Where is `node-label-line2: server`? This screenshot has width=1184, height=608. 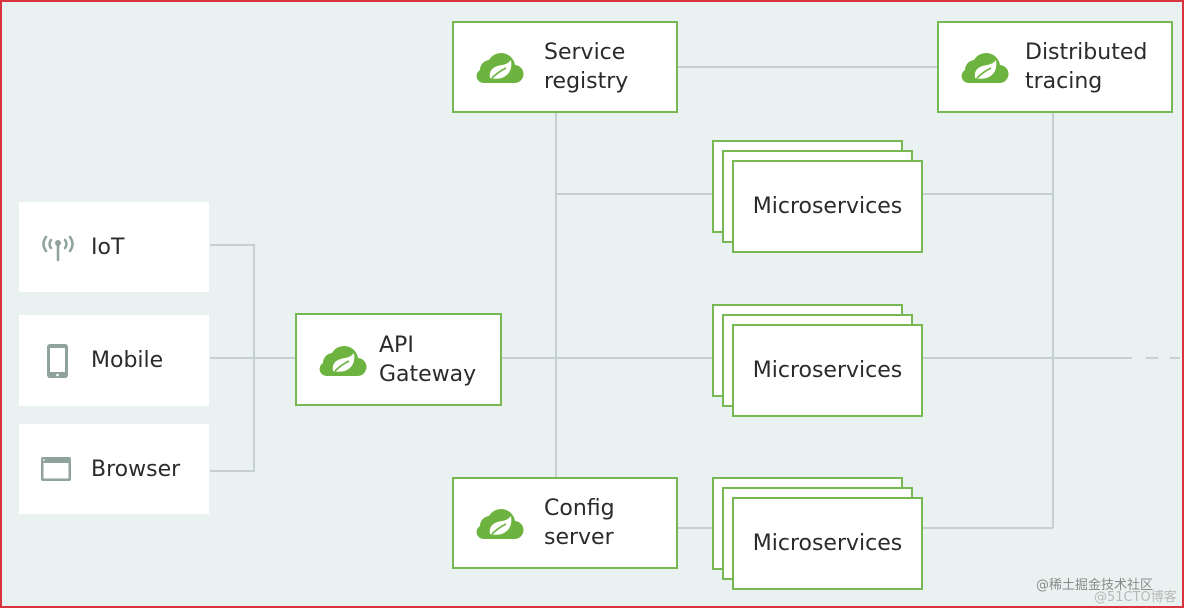
node-label-line2: server is located at coordinates (579, 537).